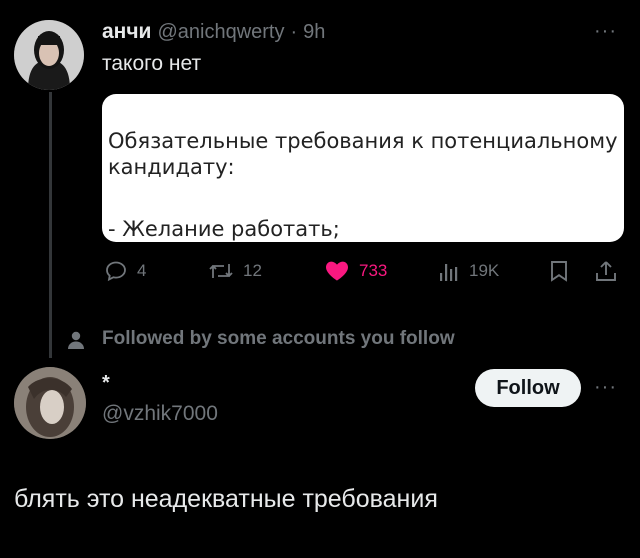  Describe the element at coordinates (160, 414) in the screenshot. I see `user-handle: @vzhik7000` at that location.